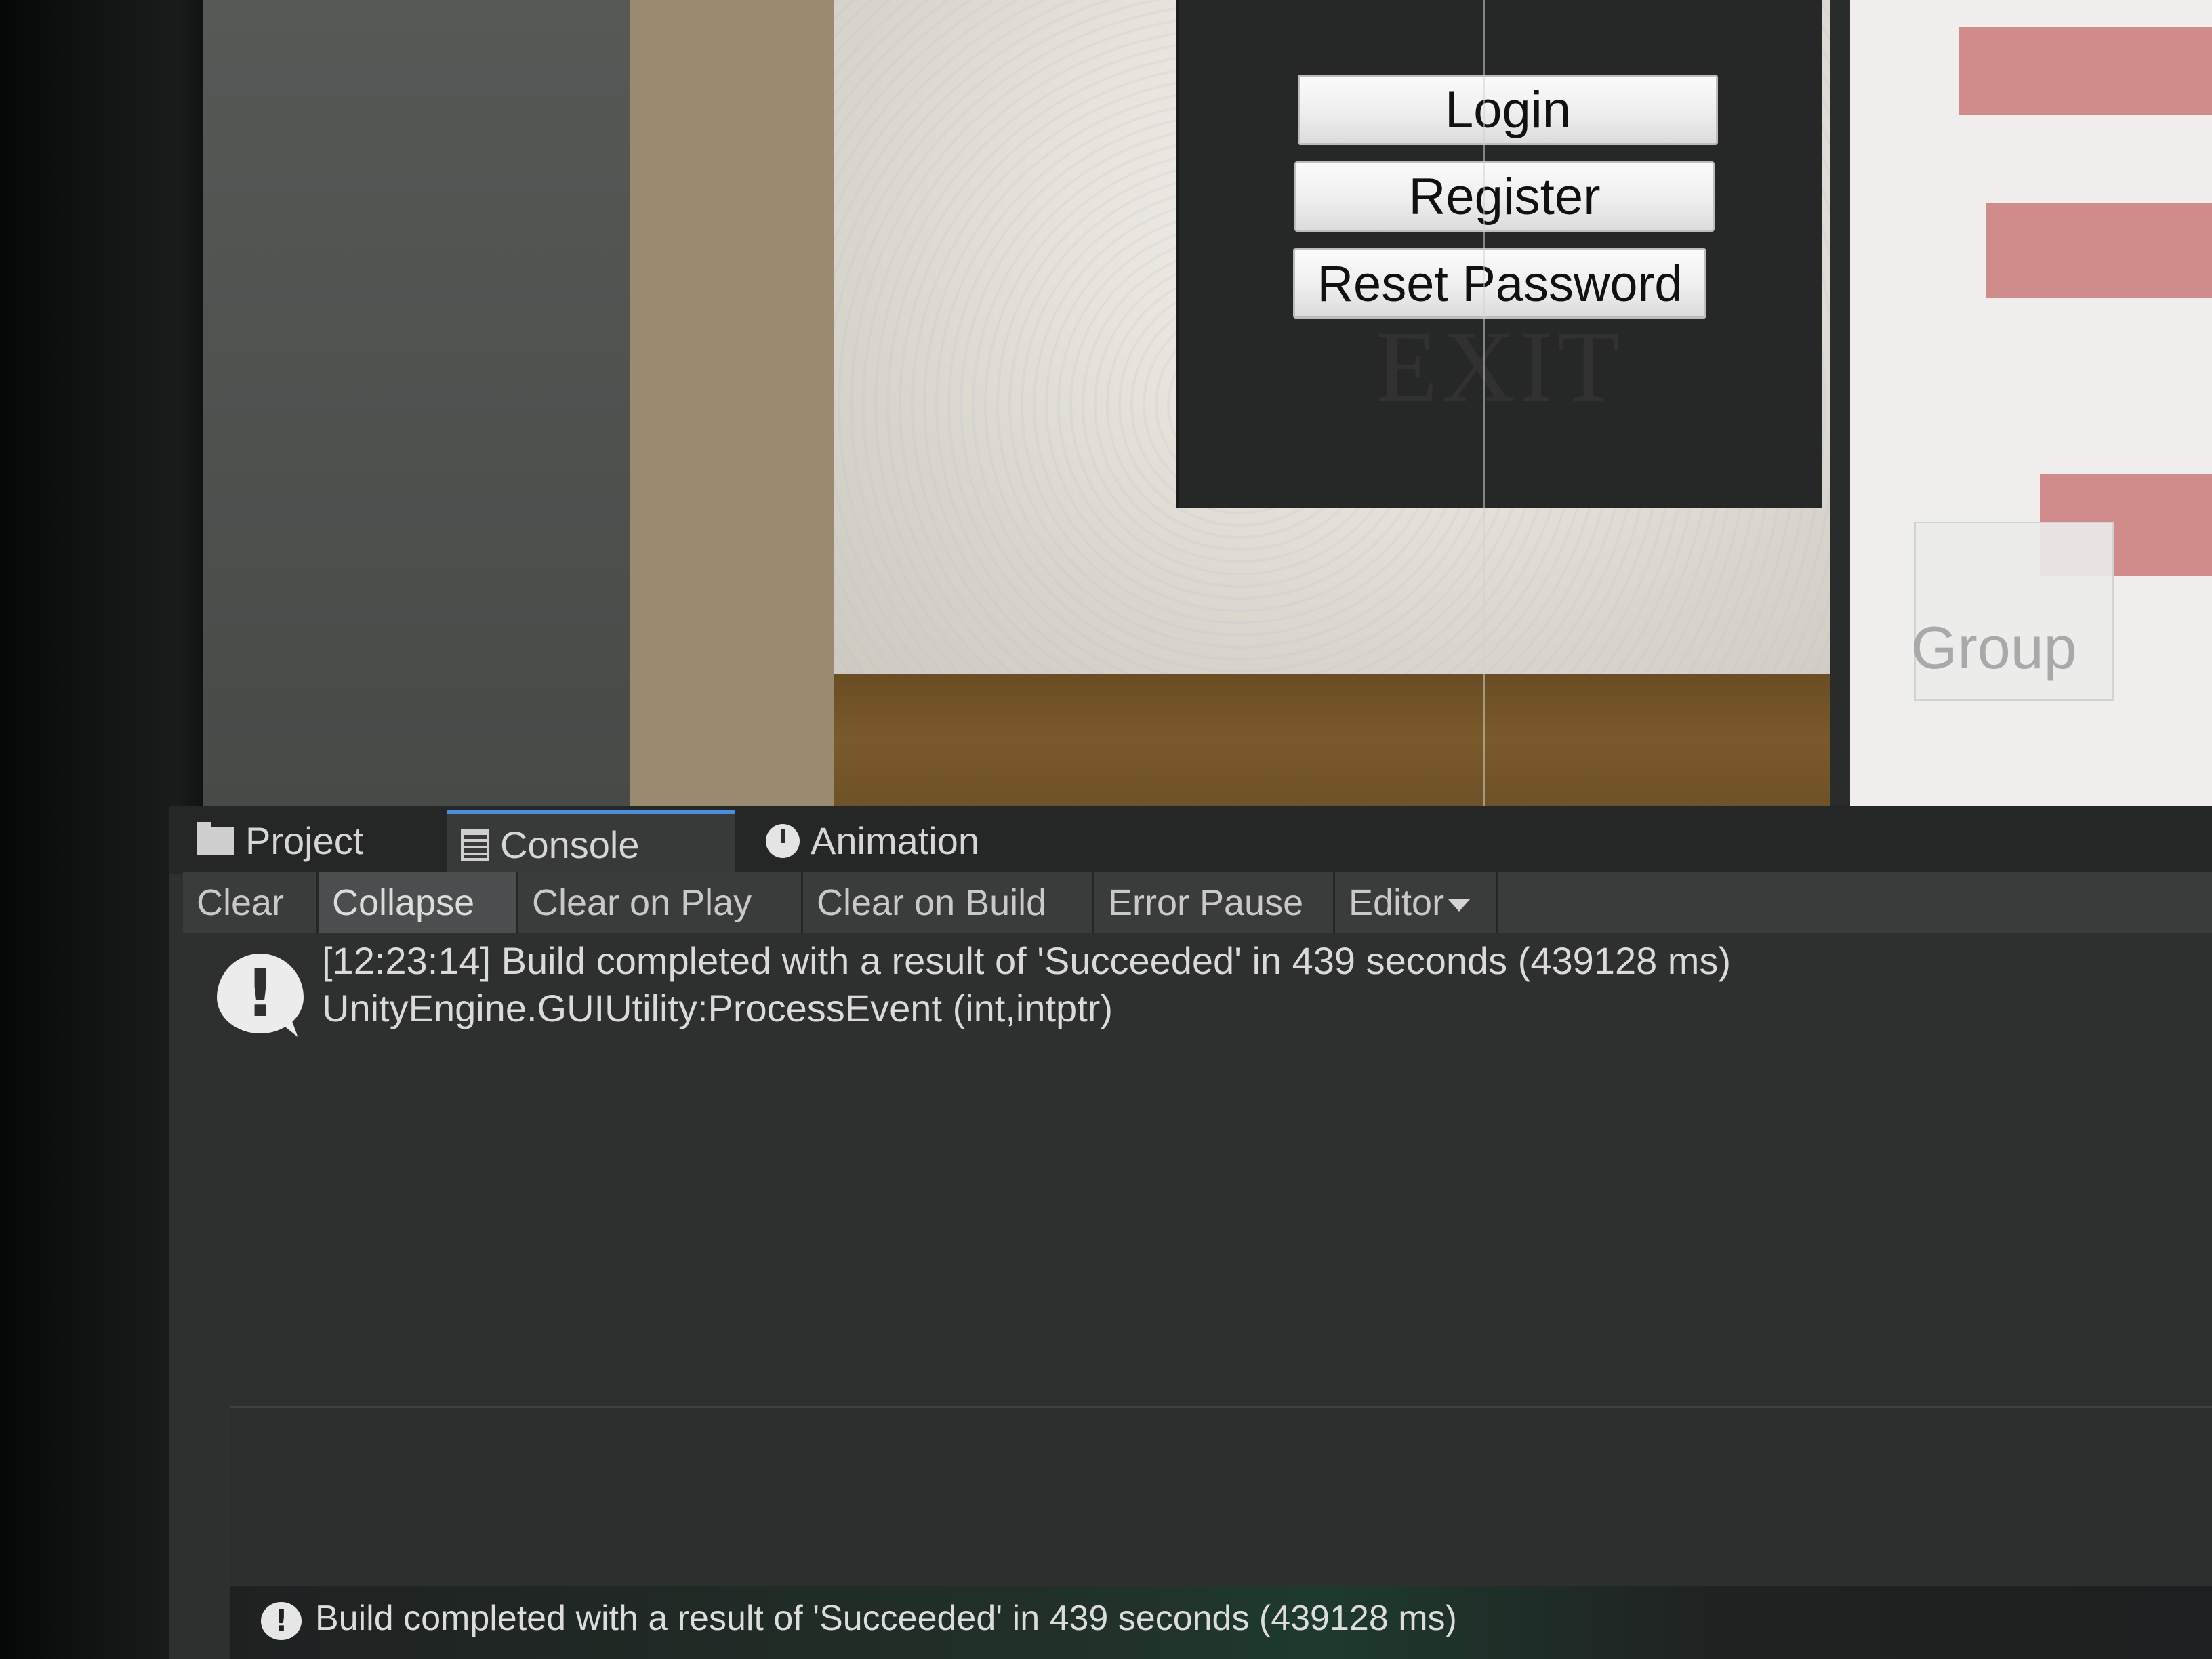 The image size is (2212, 1659). I want to click on exit-label: EXIT, so click(1500, 367).